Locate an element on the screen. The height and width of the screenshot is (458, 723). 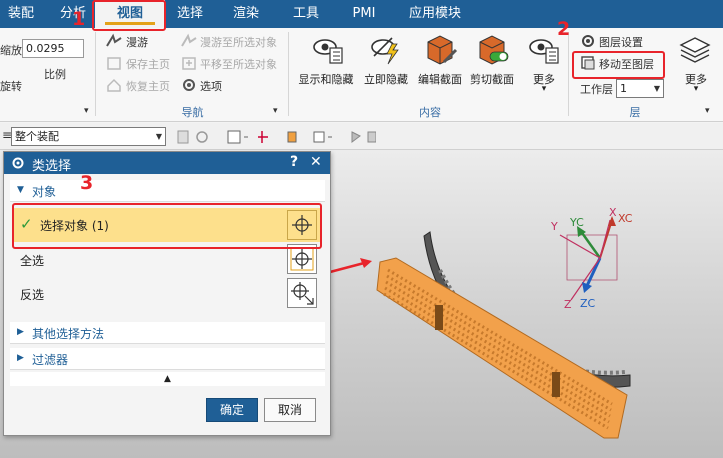
section-other-methods-header: ▶ 其他选择方法 is located at coordinates (167, 333).